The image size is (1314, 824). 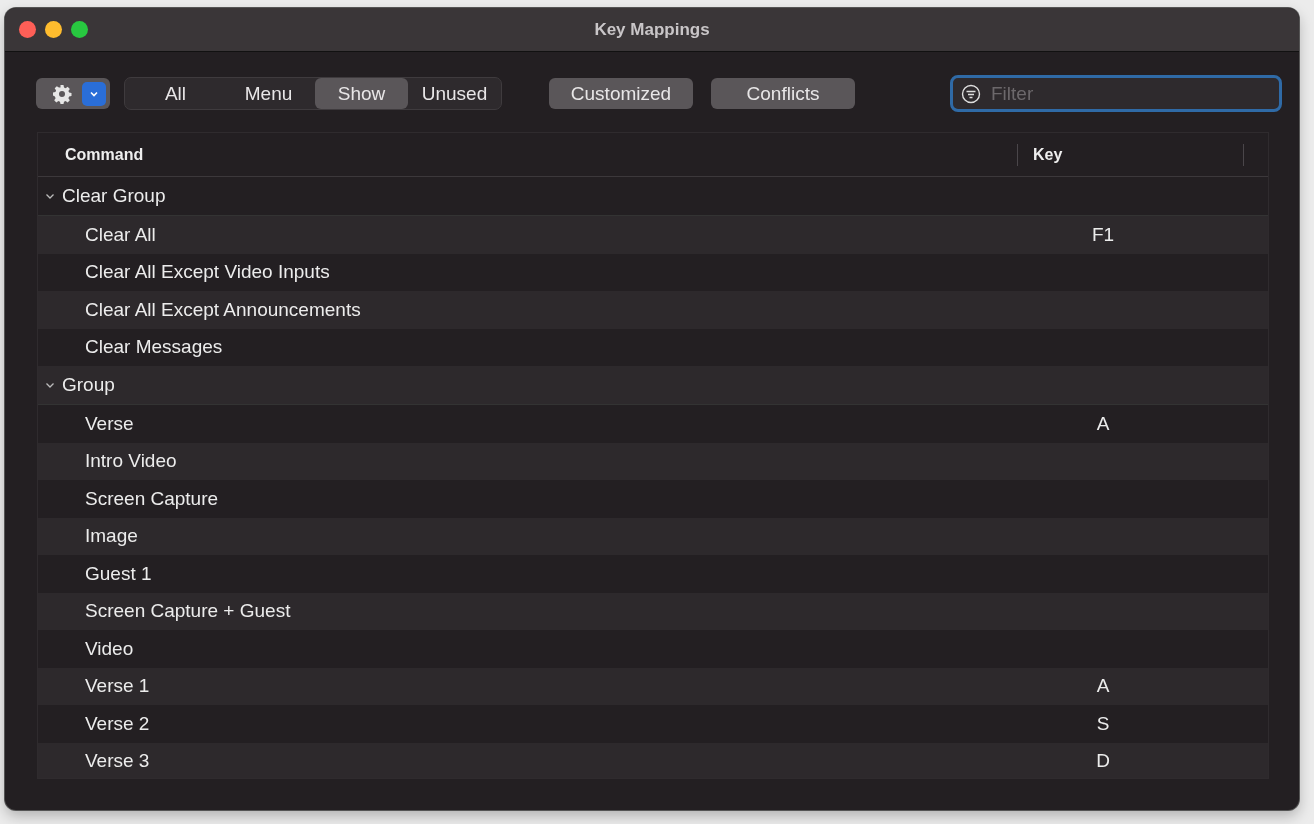 What do you see at coordinates (62, 93) in the screenshot?
I see `gear-icon` at bounding box center [62, 93].